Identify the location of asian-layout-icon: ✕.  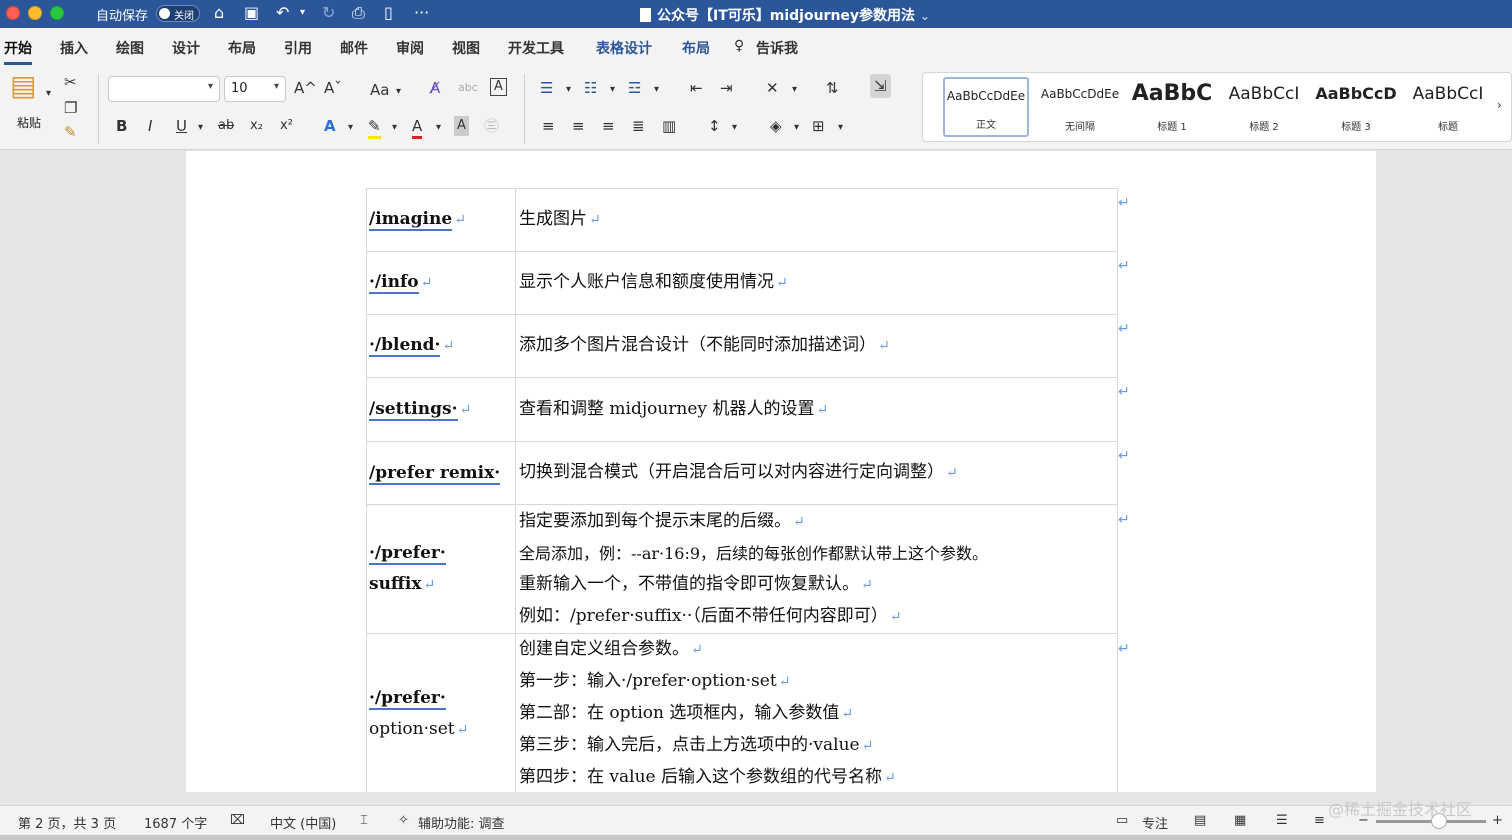
(772, 88).